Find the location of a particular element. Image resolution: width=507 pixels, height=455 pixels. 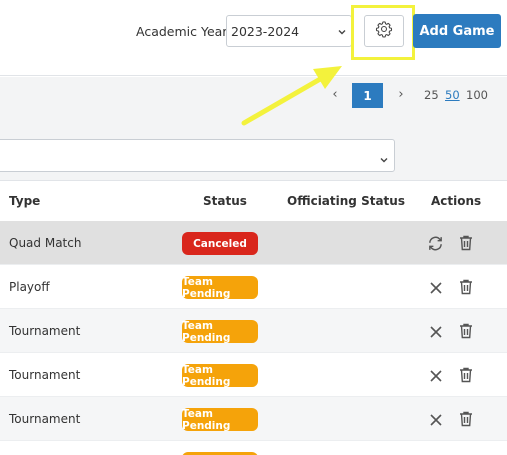

highlight-box is located at coordinates (383, 32).